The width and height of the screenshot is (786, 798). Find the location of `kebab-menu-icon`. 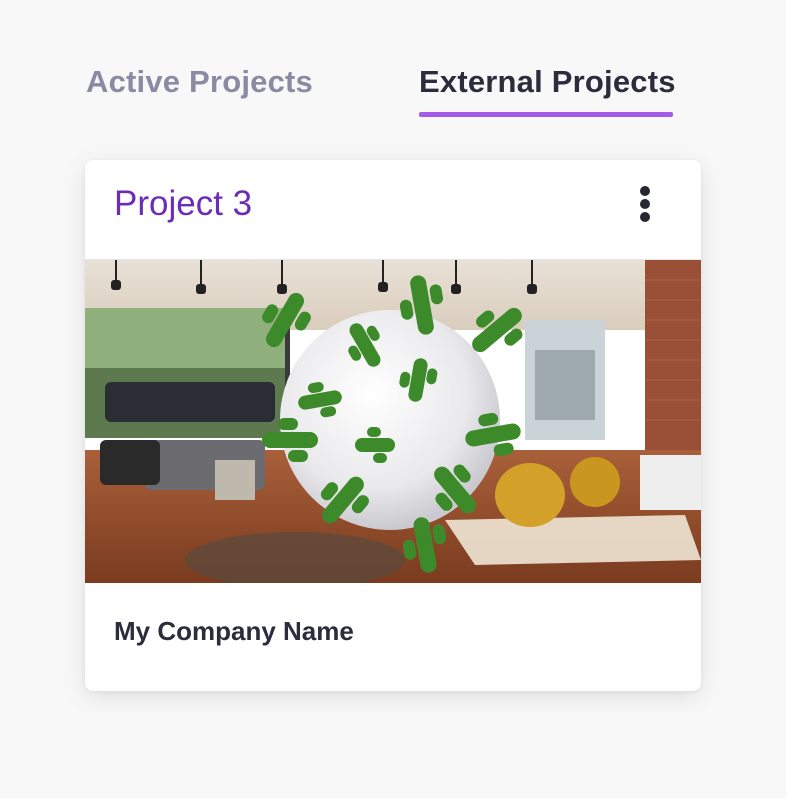

kebab-menu-icon is located at coordinates (645, 204).